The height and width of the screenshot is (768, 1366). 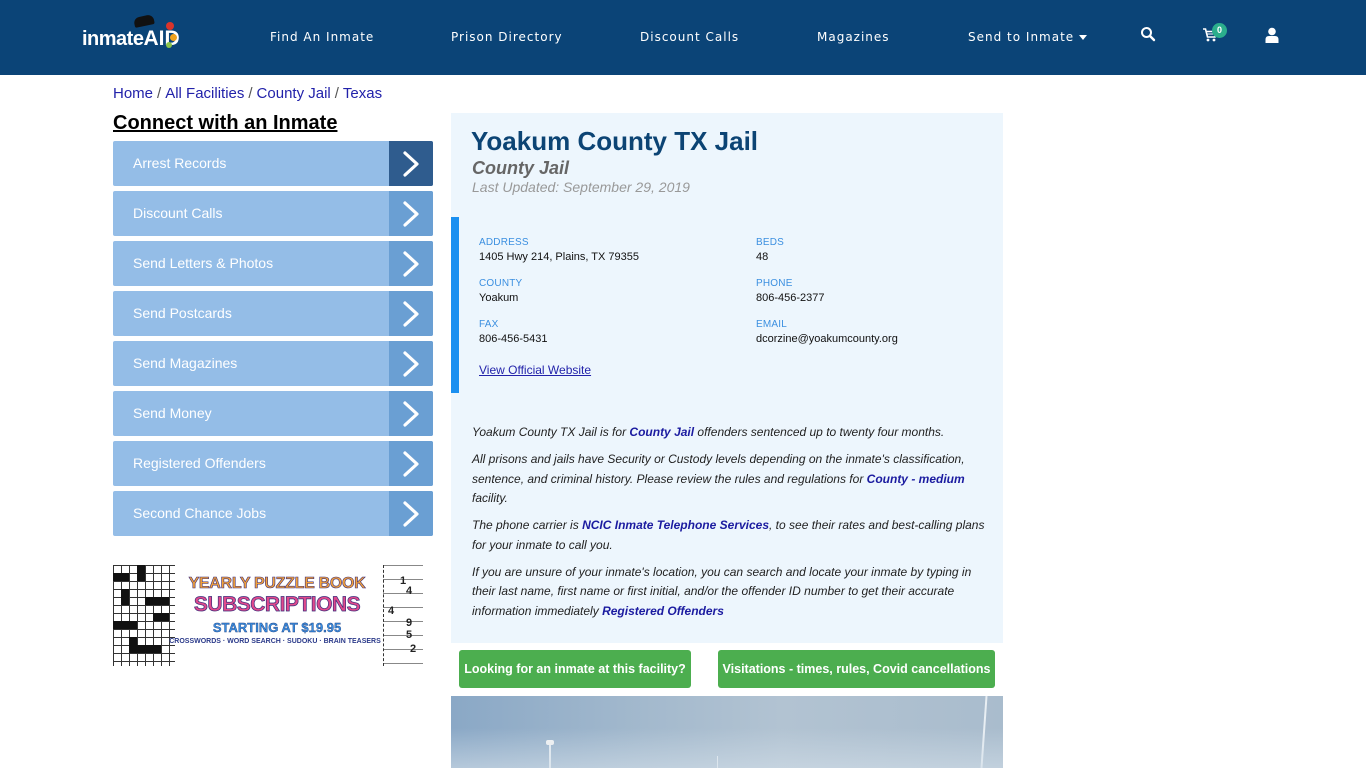 I want to click on fax-field: FAX 806-456-5431, so click(x=513, y=332).